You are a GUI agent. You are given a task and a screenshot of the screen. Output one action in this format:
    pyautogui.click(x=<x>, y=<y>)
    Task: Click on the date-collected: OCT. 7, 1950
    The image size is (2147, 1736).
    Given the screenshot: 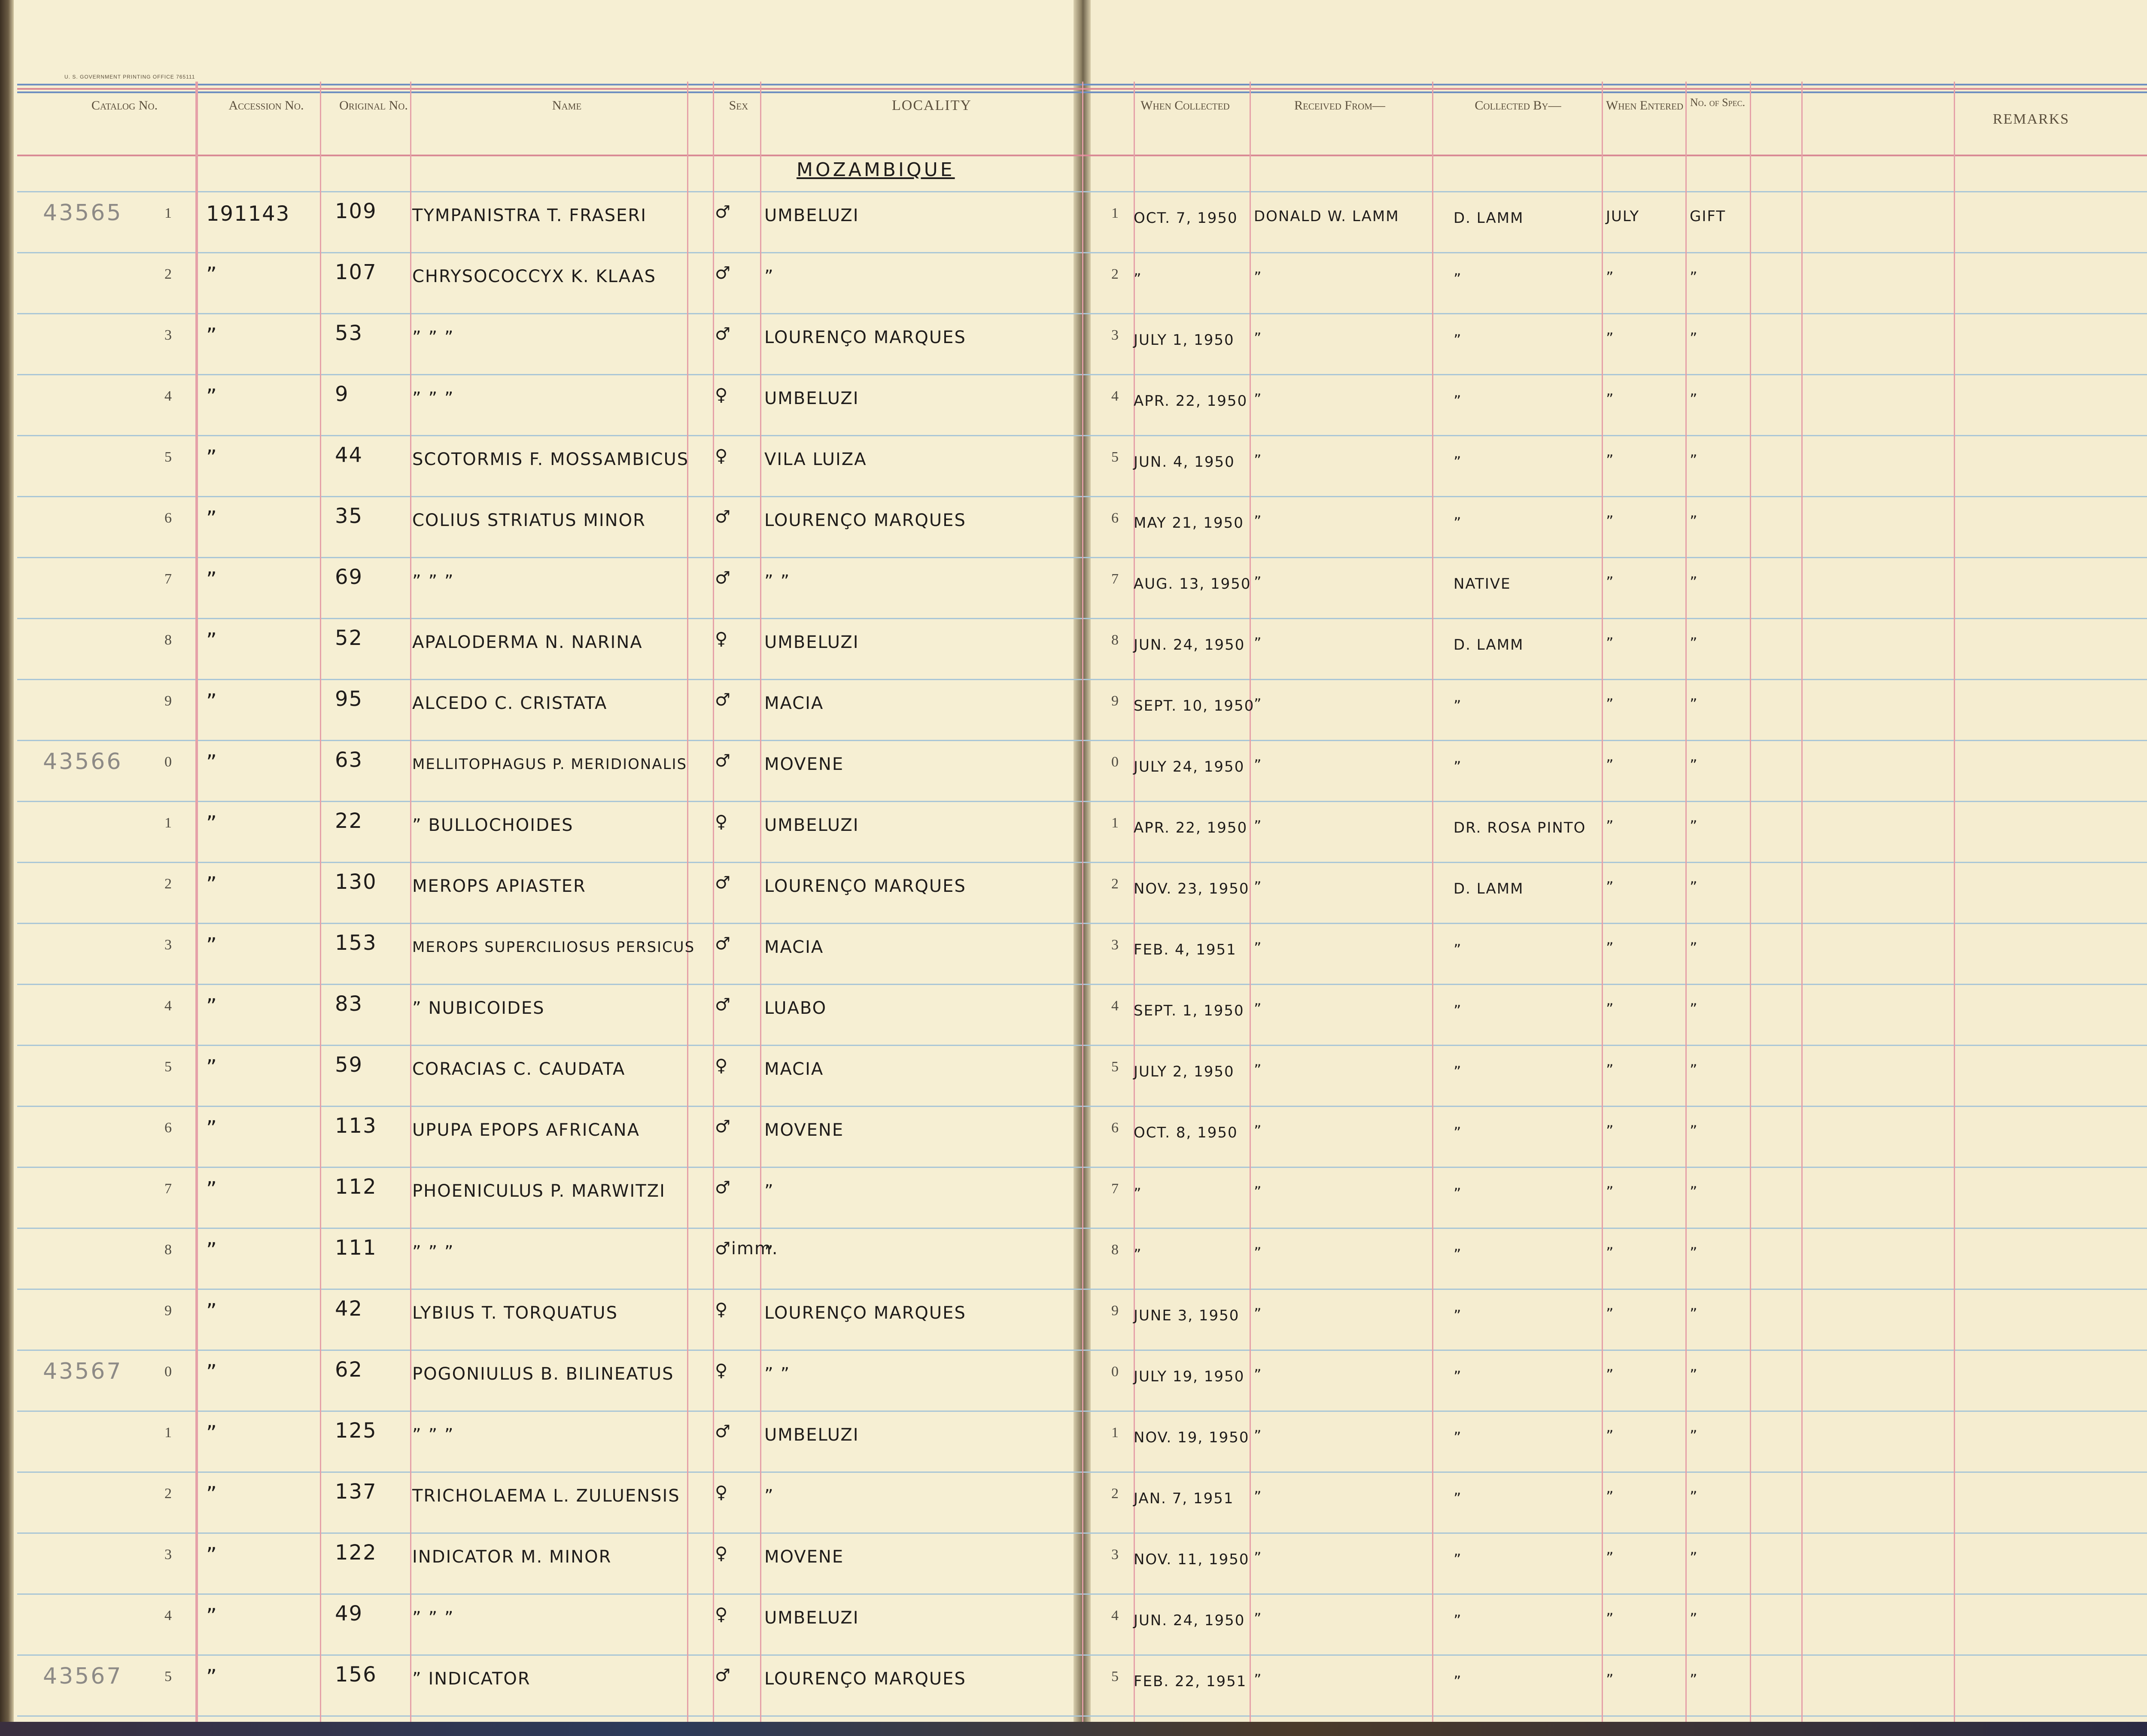 What is the action you would take?
    pyautogui.click(x=1186, y=218)
    